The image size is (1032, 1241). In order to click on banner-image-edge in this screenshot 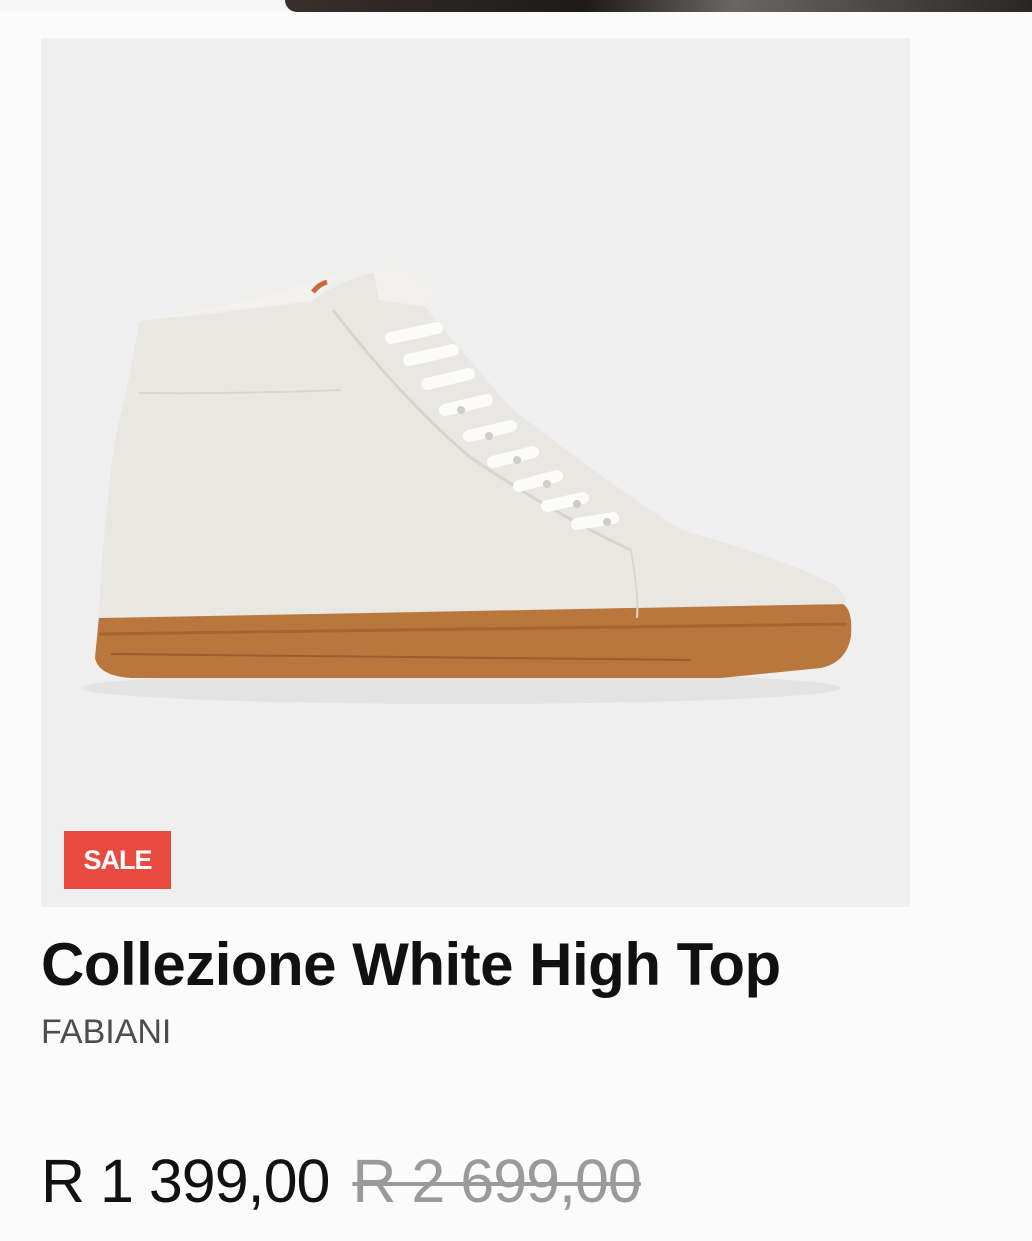, I will do `click(516, 6)`.